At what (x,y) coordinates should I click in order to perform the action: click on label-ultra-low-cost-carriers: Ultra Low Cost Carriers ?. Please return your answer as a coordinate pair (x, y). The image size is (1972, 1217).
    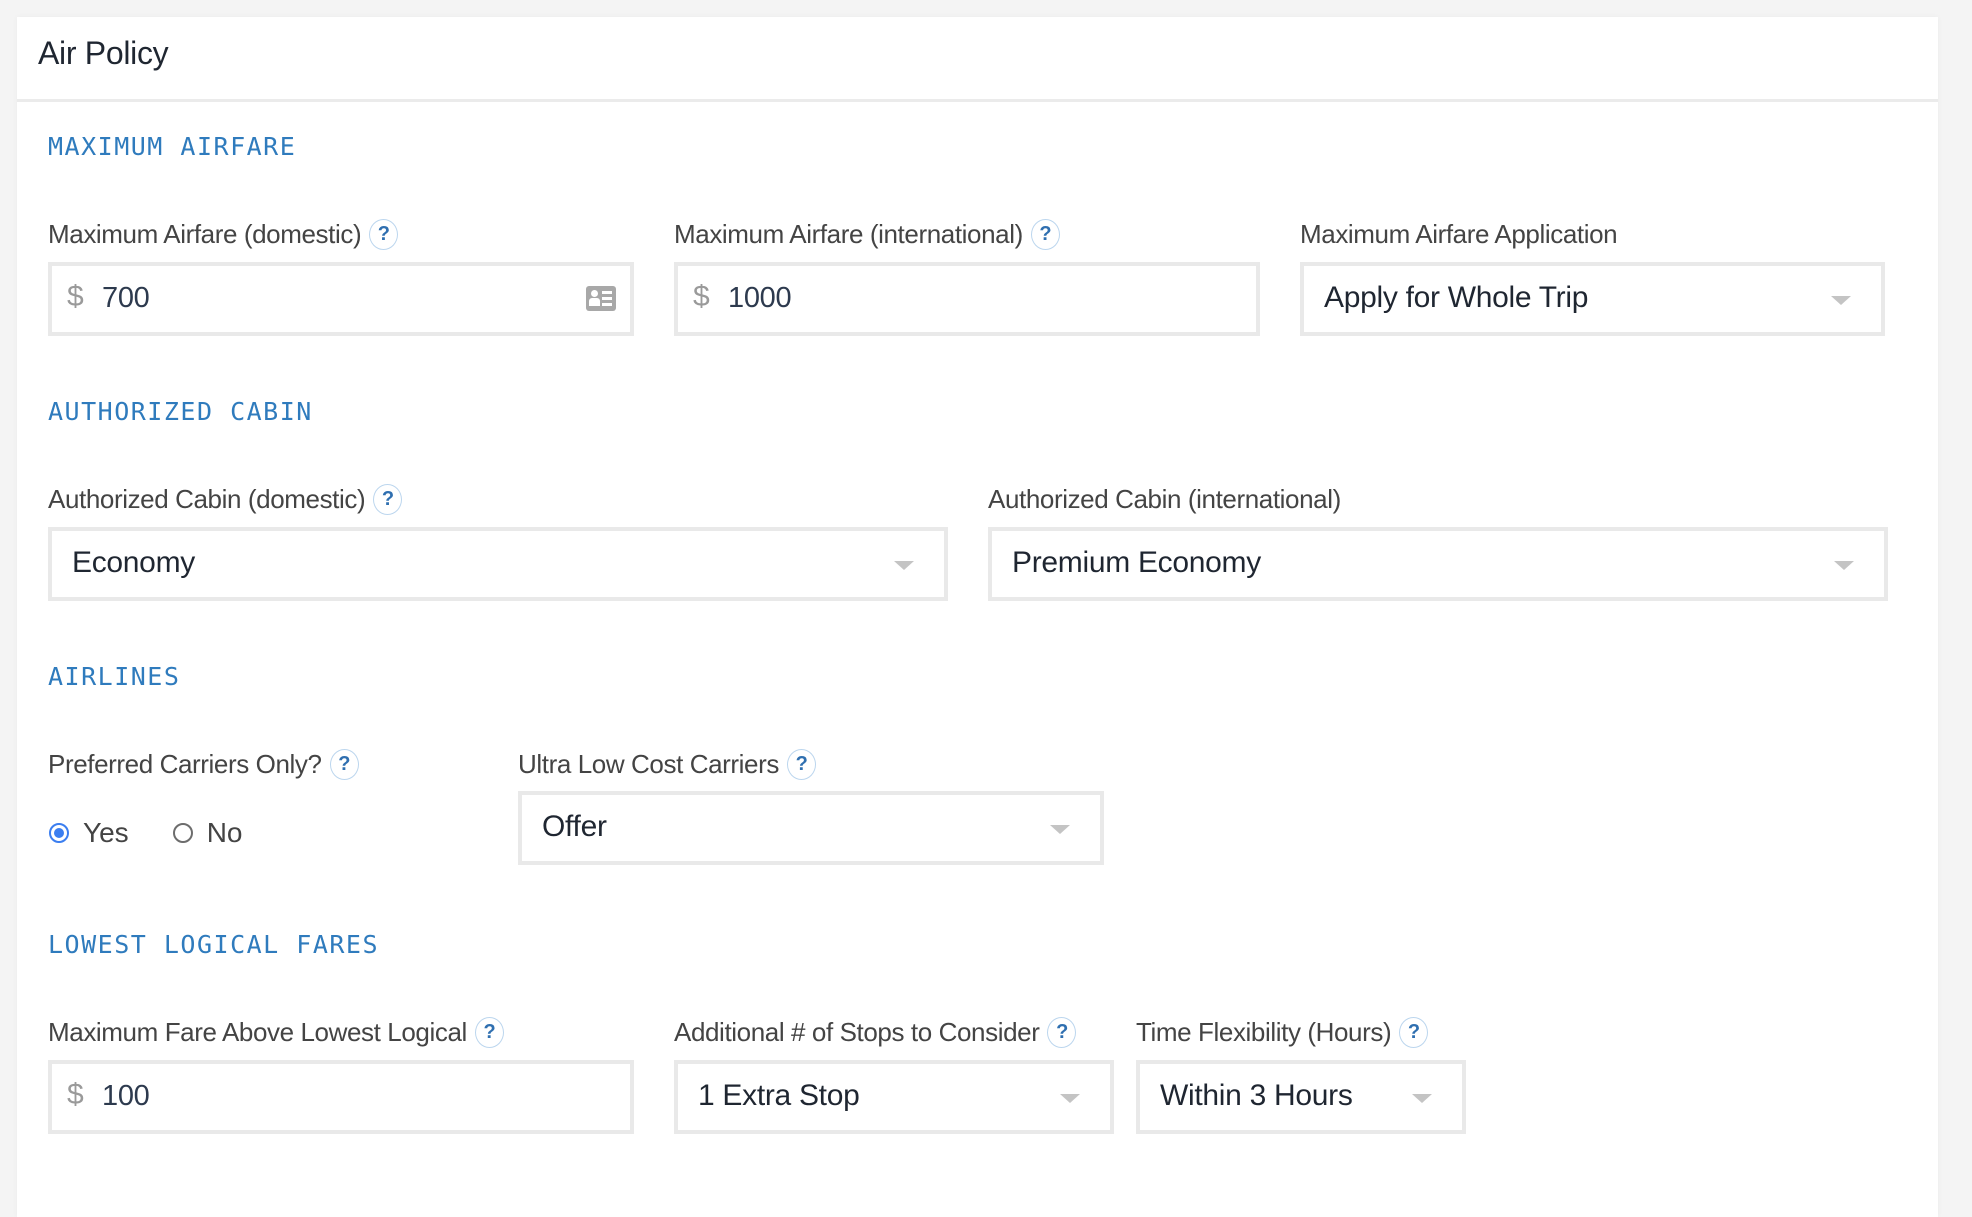
    Looking at the image, I should click on (667, 764).